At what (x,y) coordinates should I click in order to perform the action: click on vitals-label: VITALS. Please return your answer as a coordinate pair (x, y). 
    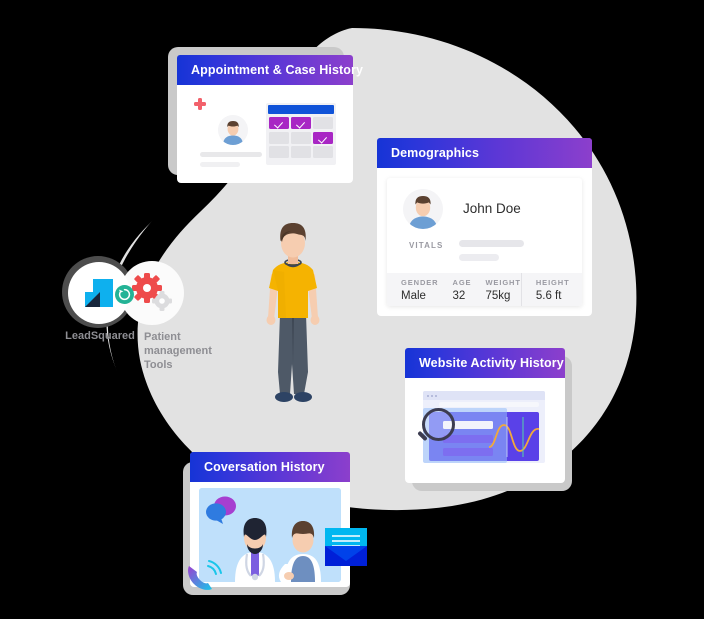
    Looking at the image, I should click on (426, 245).